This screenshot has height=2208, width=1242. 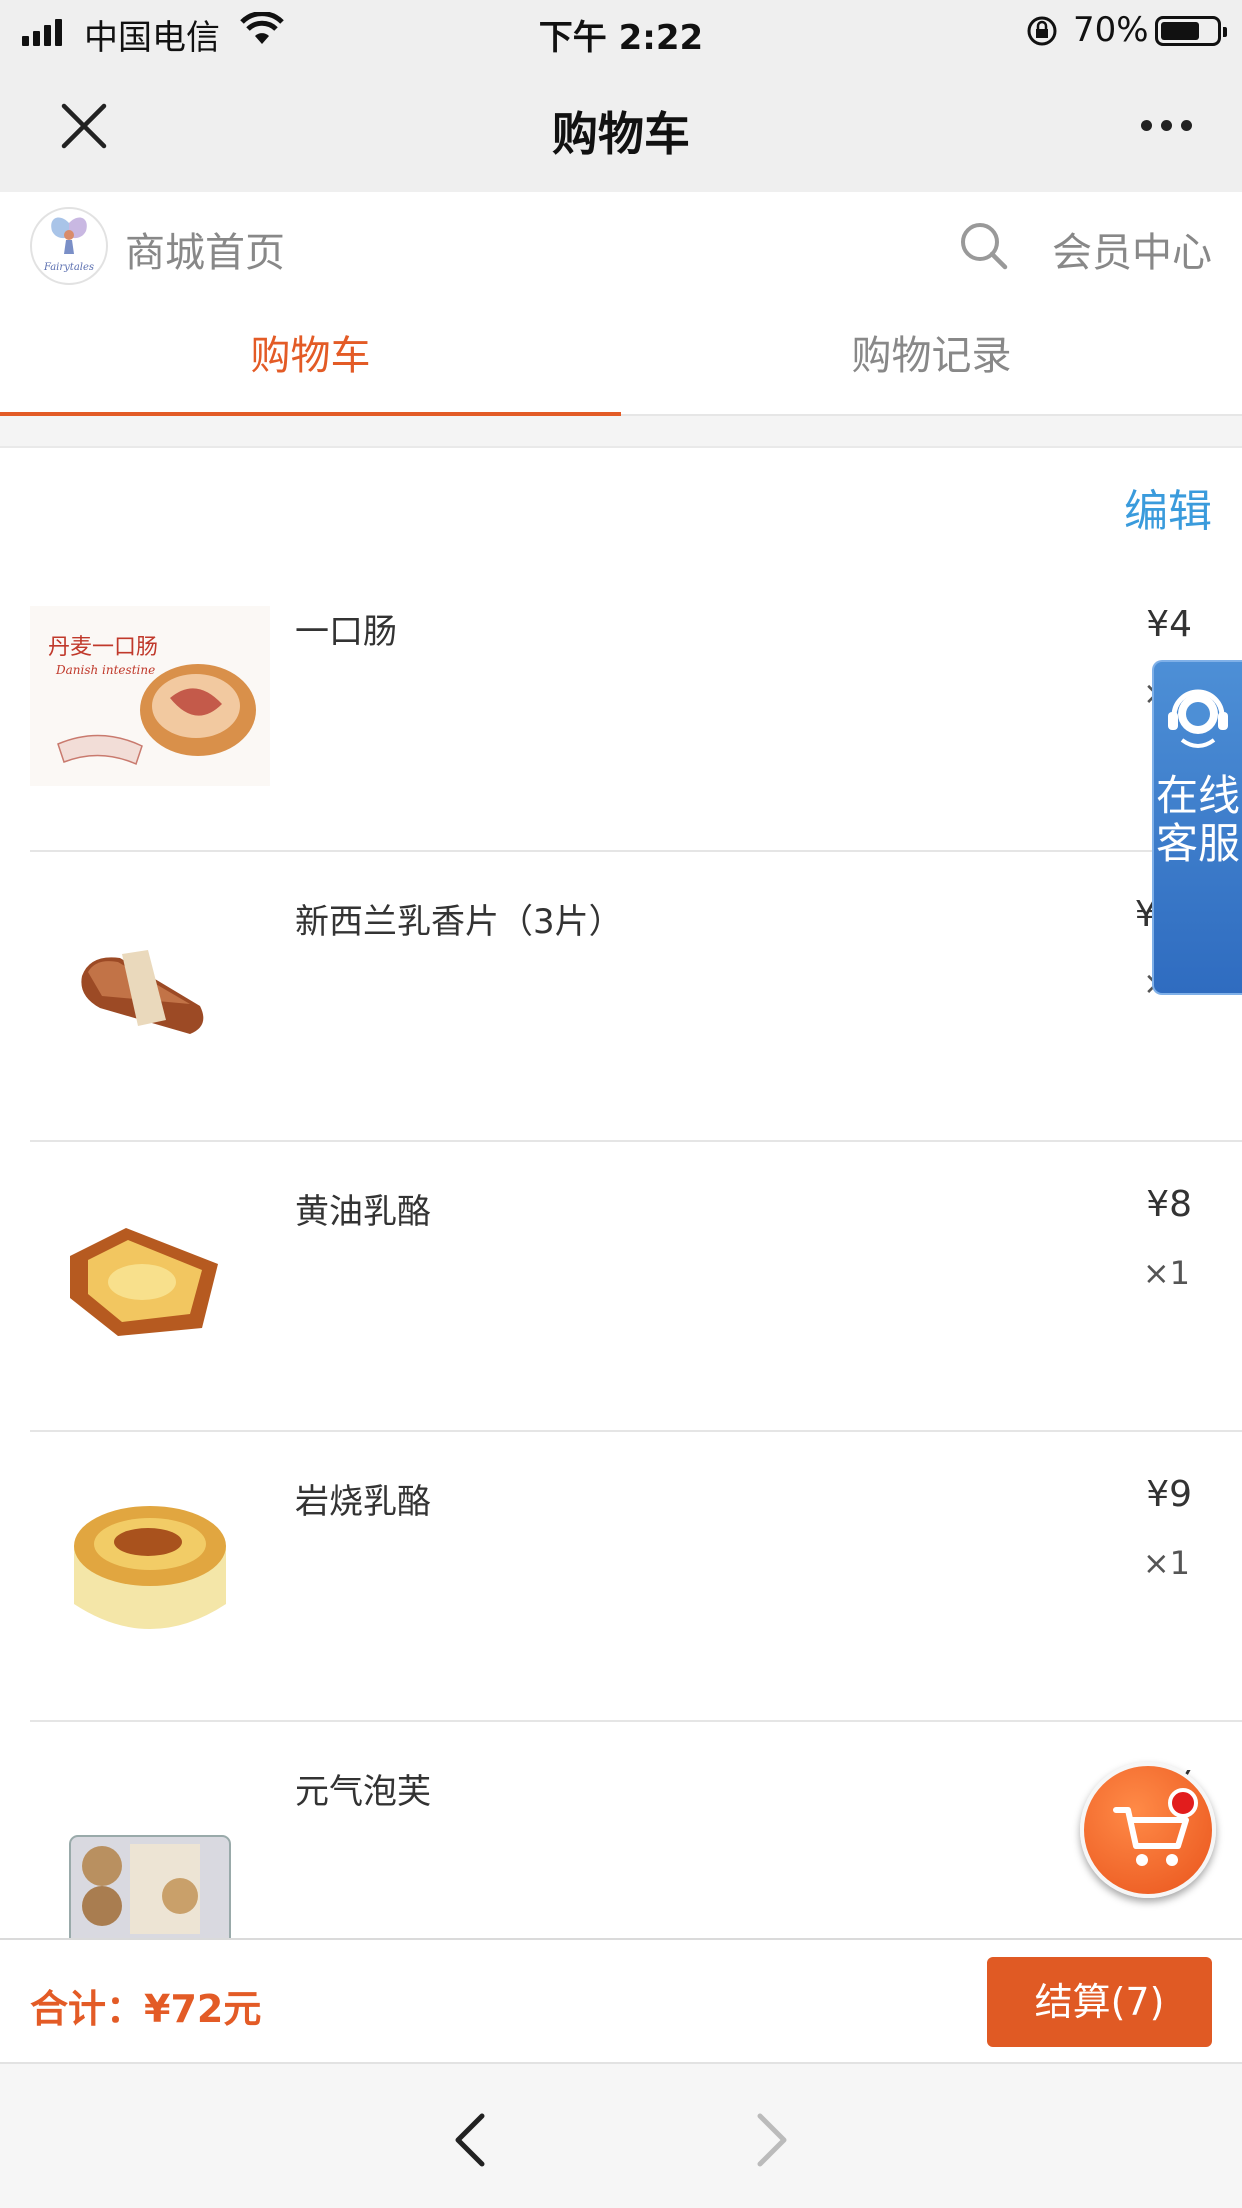 What do you see at coordinates (1132, 249) in the screenshot?
I see `member-center-link: 会员中心` at bounding box center [1132, 249].